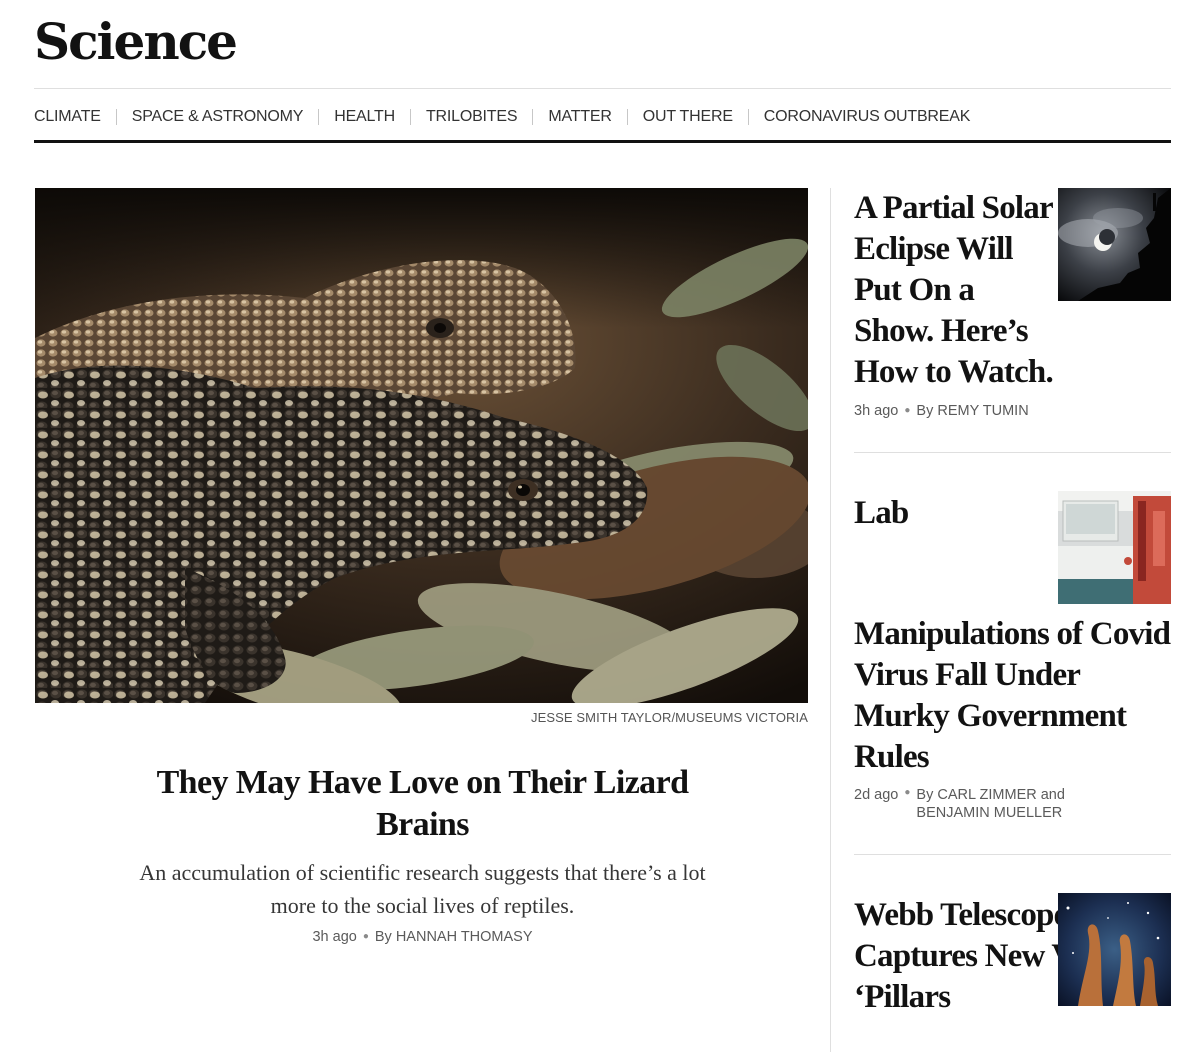  I want to click on timestamp: 2d ago, so click(876, 795).